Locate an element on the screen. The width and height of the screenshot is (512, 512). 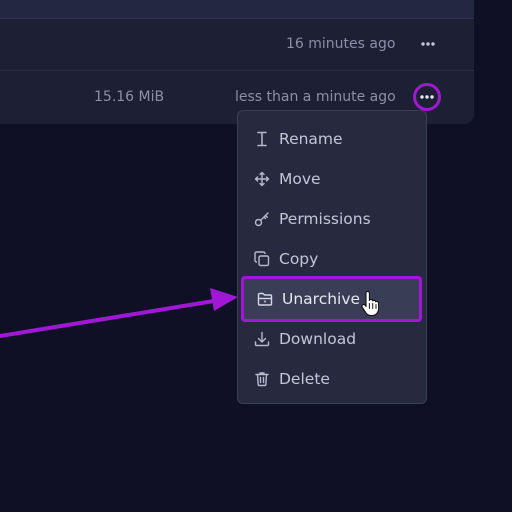
trash-icon is located at coordinates (262, 379).